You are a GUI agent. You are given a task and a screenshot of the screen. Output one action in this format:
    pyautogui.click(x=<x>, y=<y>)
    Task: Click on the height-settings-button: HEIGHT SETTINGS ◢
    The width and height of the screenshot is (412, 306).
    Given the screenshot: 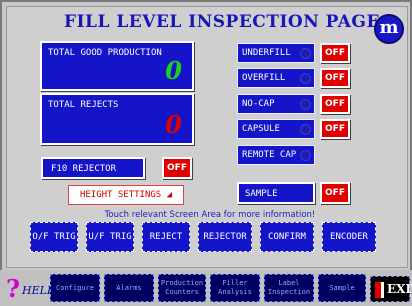 What is the action you would take?
    pyautogui.click(x=126, y=195)
    